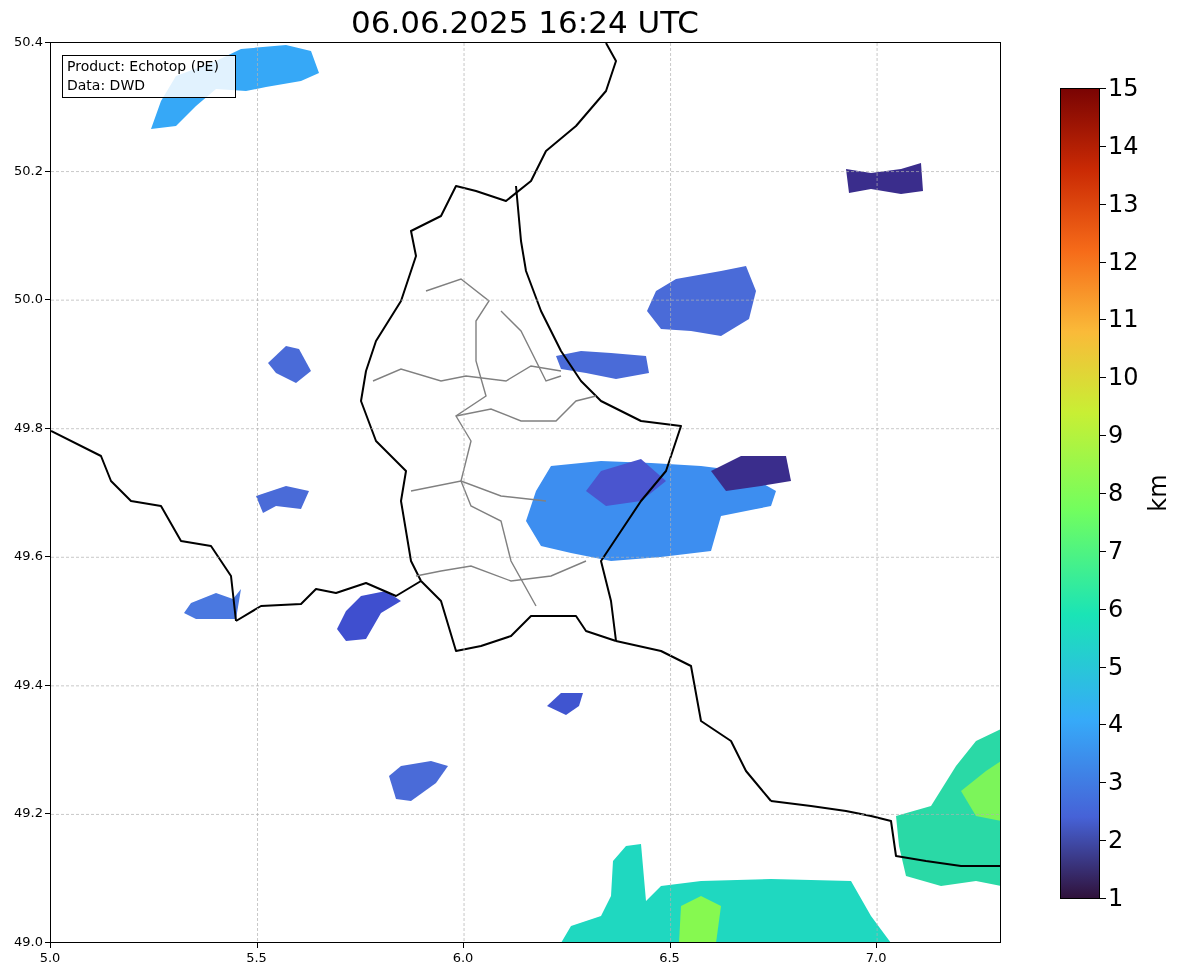  Describe the element at coordinates (28, 684) in the screenshot. I see `y-axis-label: 49.4` at that location.